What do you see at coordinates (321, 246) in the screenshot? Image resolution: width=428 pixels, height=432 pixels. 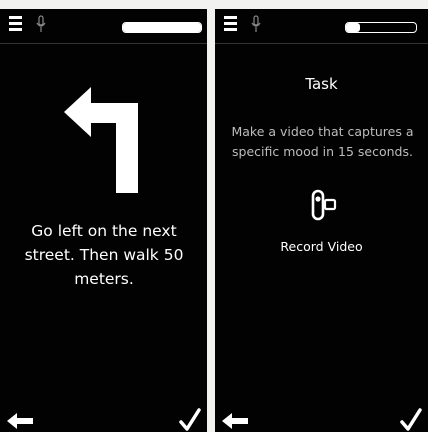 I see `record-video-label: Record Video` at bounding box center [321, 246].